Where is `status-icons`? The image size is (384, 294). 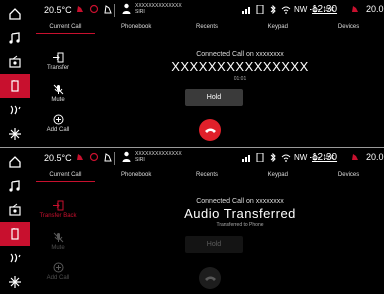 status-icons is located at coordinates (94, 9).